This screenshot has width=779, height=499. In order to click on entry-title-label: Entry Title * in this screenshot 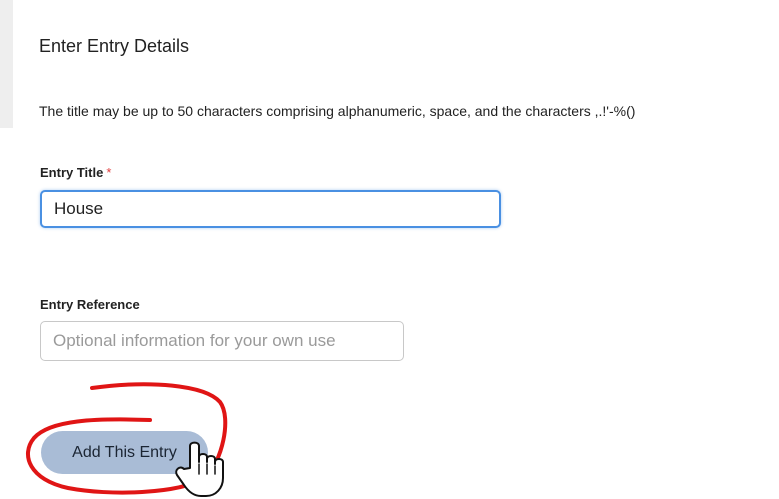, I will do `click(75, 172)`.